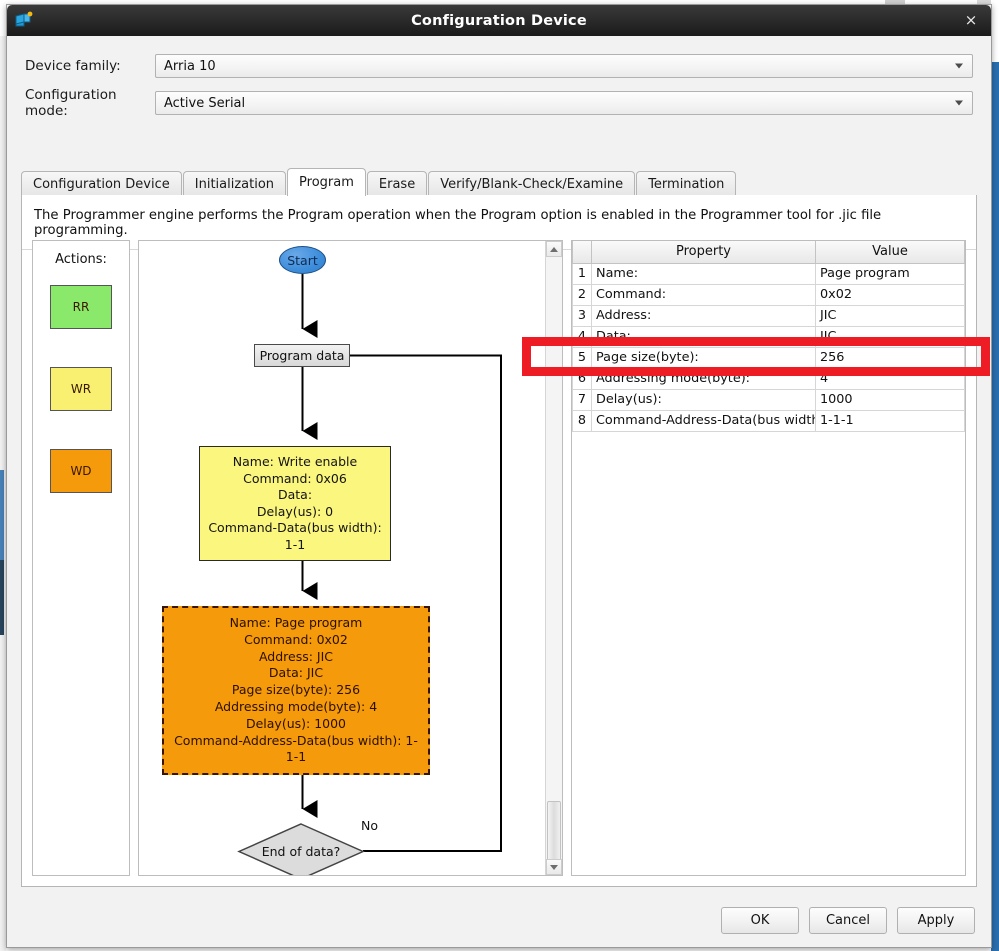 This screenshot has height=951, width=999. What do you see at coordinates (295, 461) in the screenshot?
I see `n-writeenable-line: Name: Write enable` at bounding box center [295, 461].